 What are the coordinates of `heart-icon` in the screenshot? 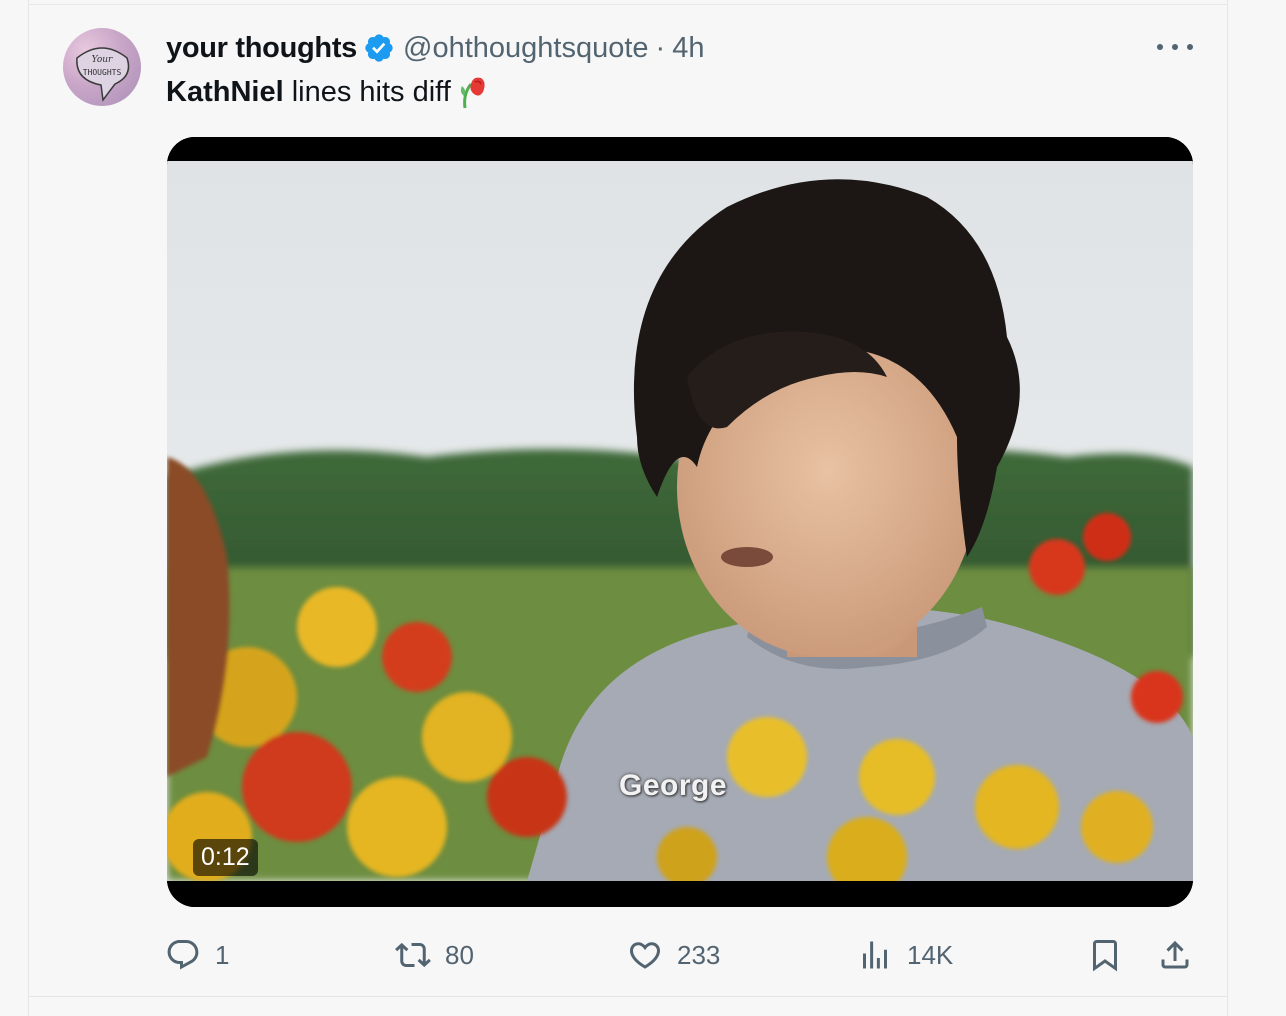 It's located at (645, 955).